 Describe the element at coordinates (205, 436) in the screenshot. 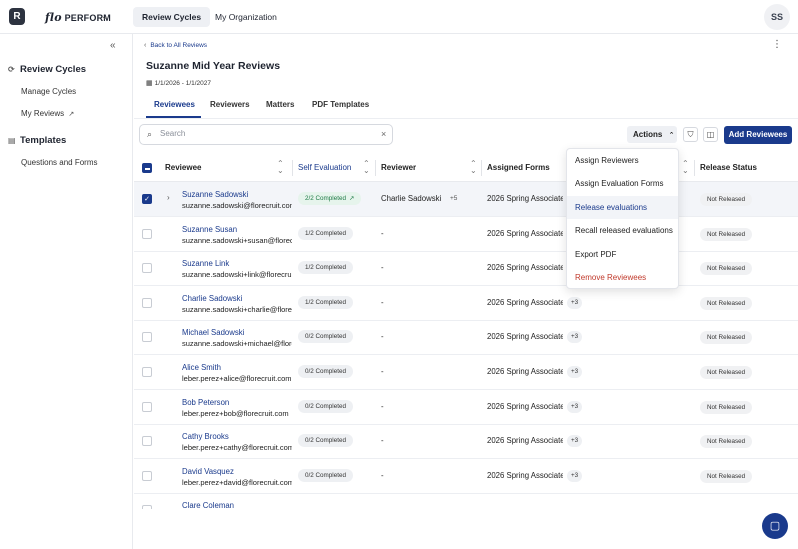

I see `reviewee-name: Cathy Brooks` at that location.